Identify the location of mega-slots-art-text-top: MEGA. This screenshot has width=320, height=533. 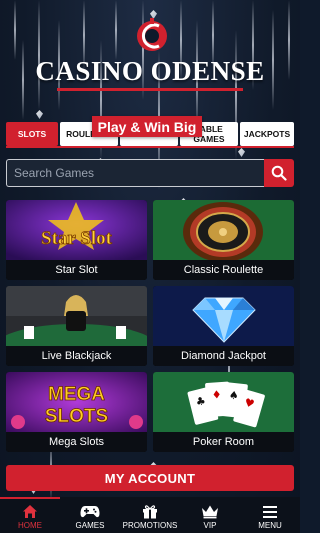
(76, 394).